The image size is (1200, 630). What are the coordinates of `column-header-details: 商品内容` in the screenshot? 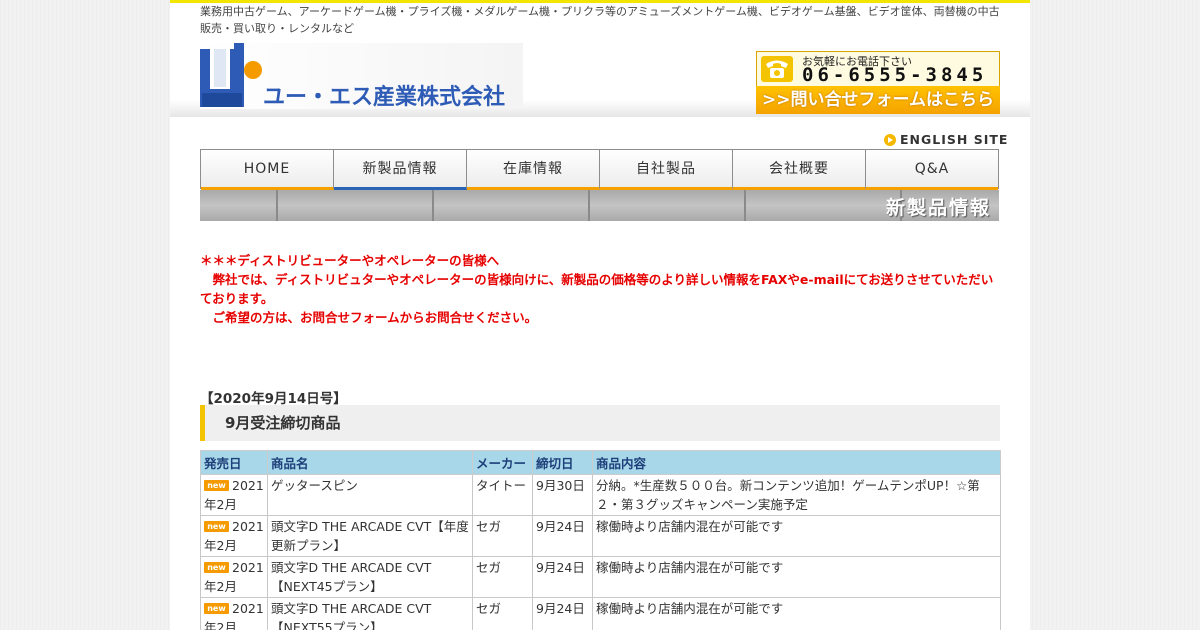 It's located at (796, 462).